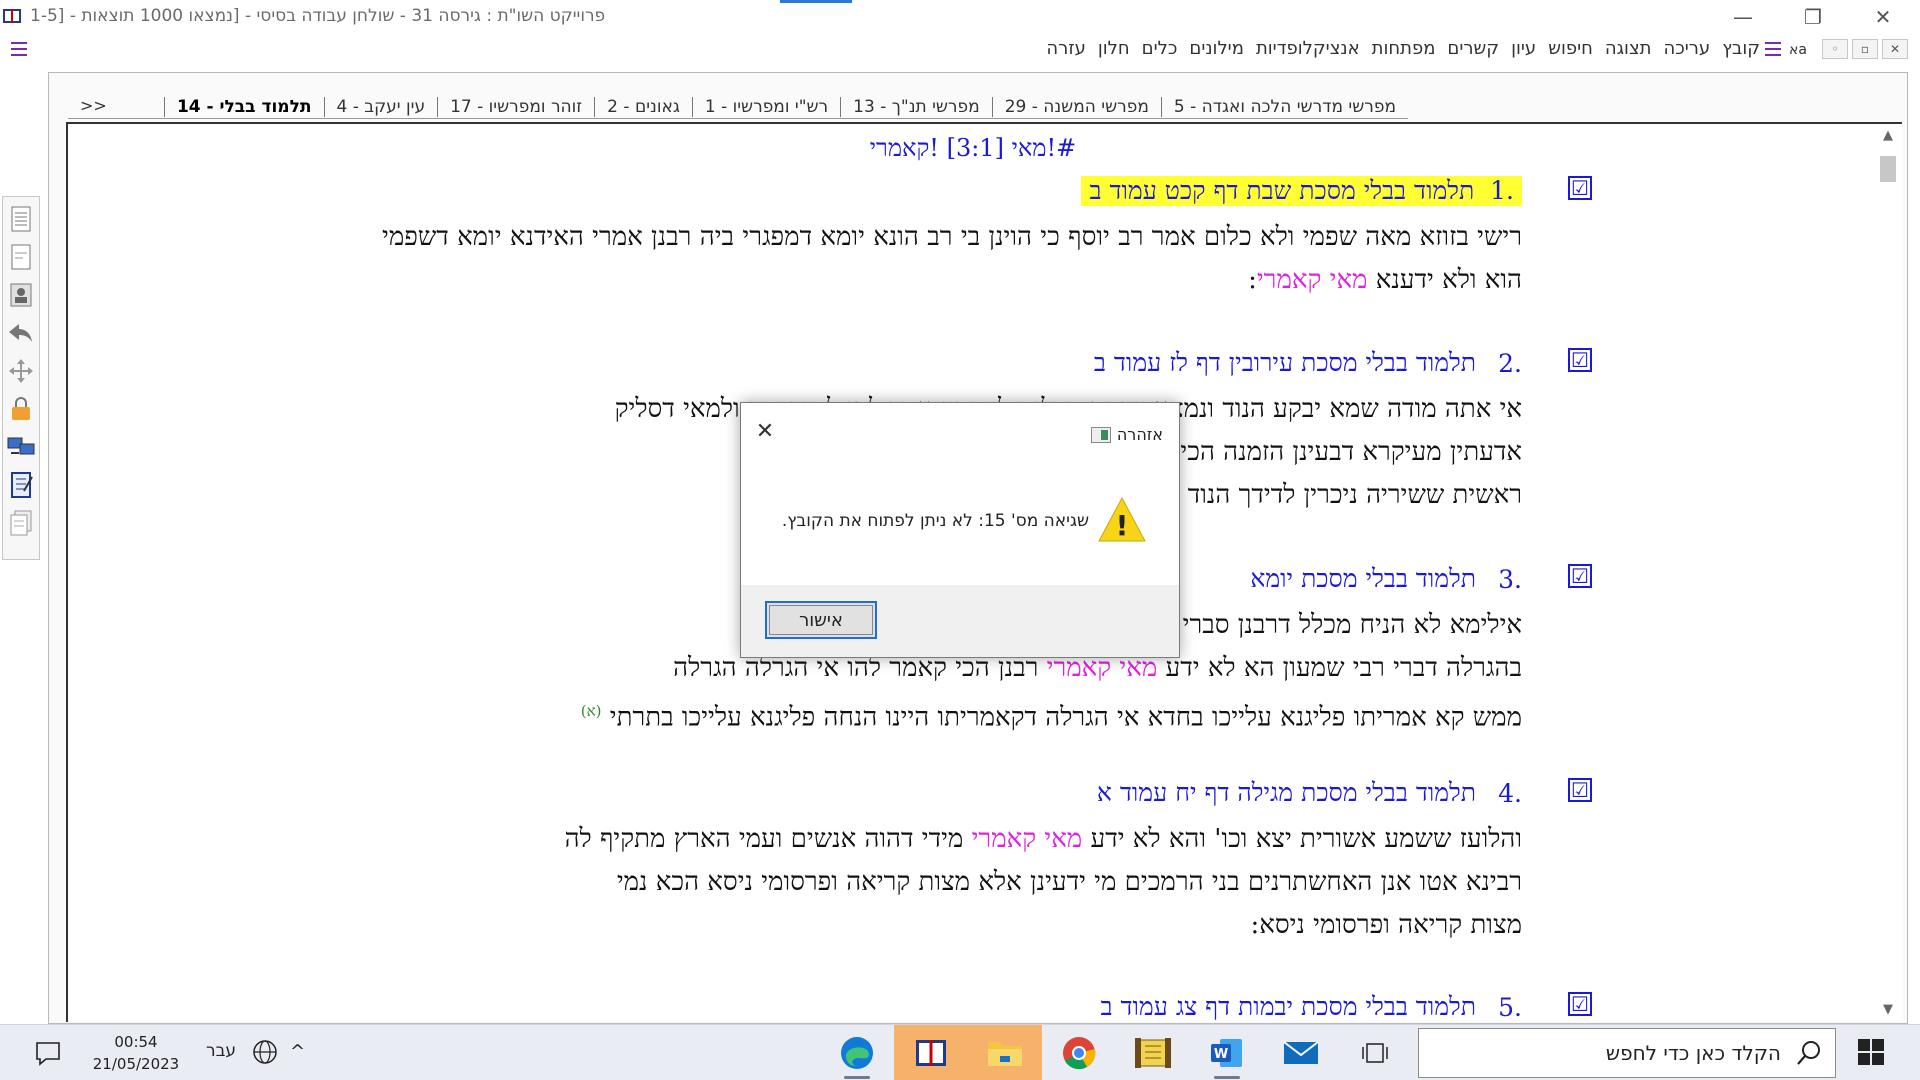 The image size is (1920, 1080). Describe the element at coordinates (1473, 48) in the screenshot. I see `menu-links: קשרים` at that location.